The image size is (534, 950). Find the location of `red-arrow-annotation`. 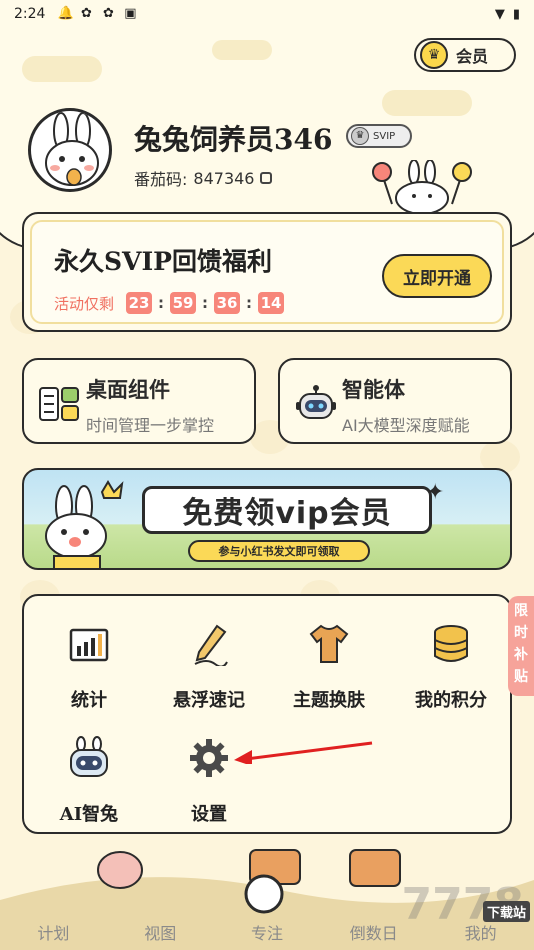

red-arrow-annotation is located at coordinates (303, 752).